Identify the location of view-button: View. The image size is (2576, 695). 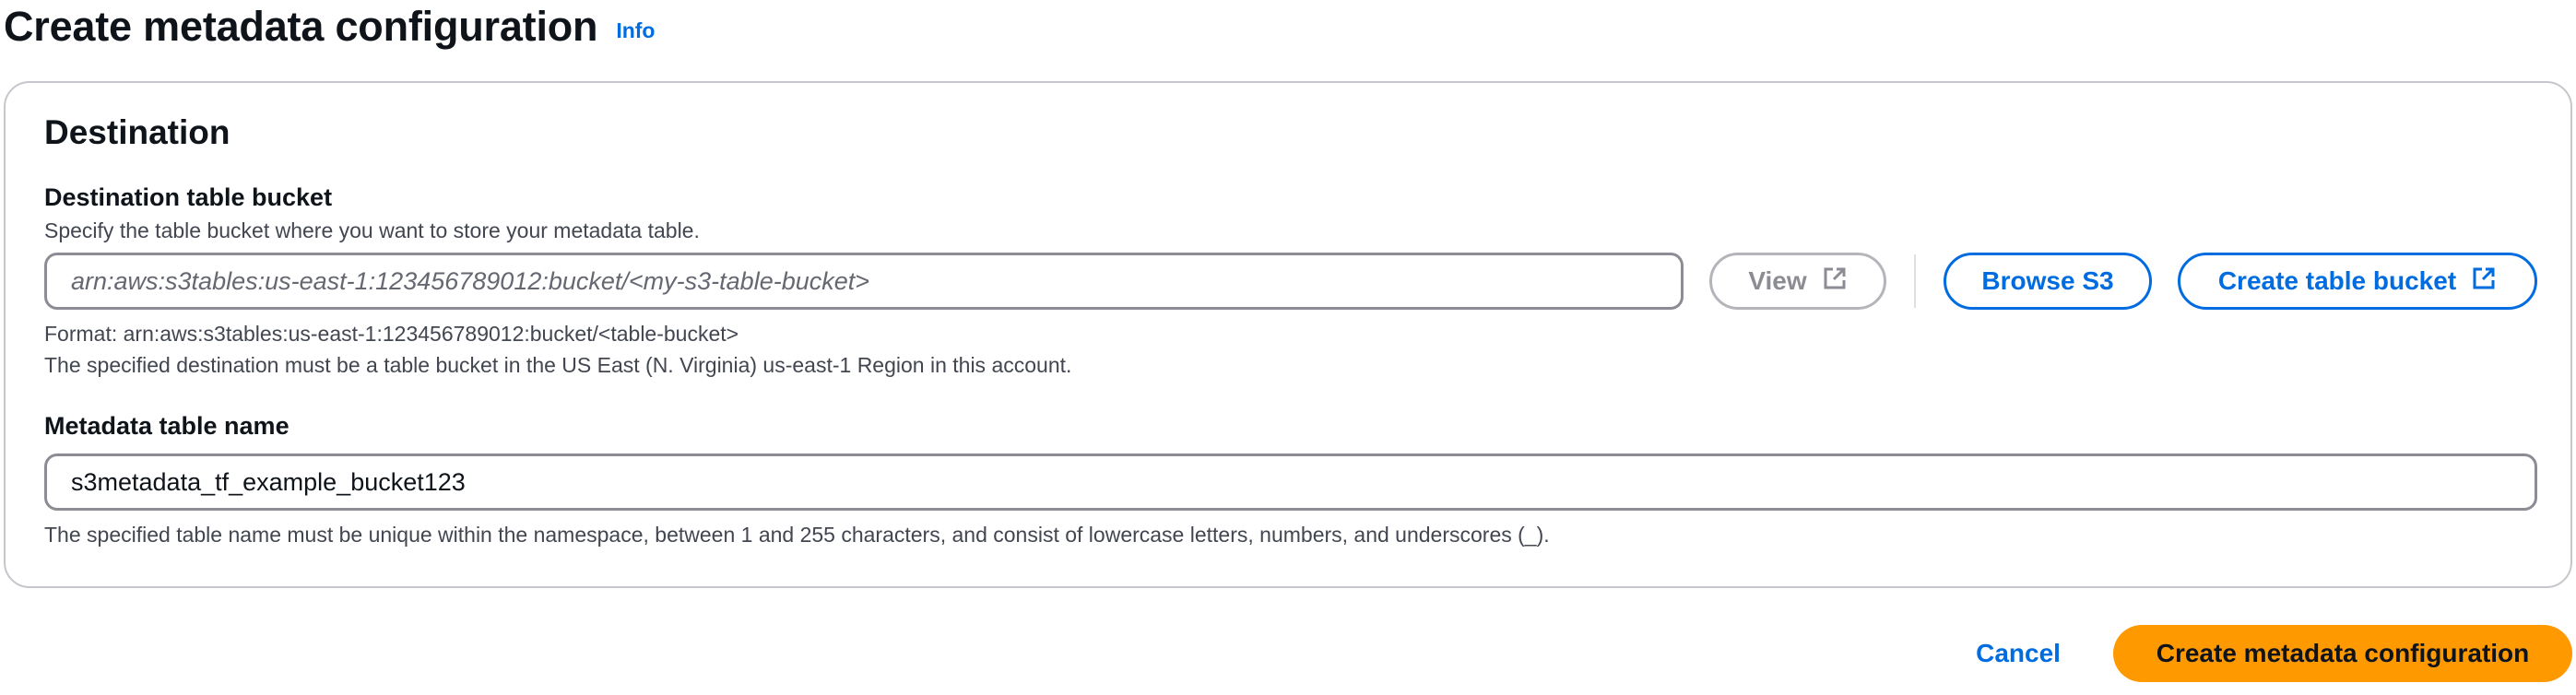
(1797, 281).